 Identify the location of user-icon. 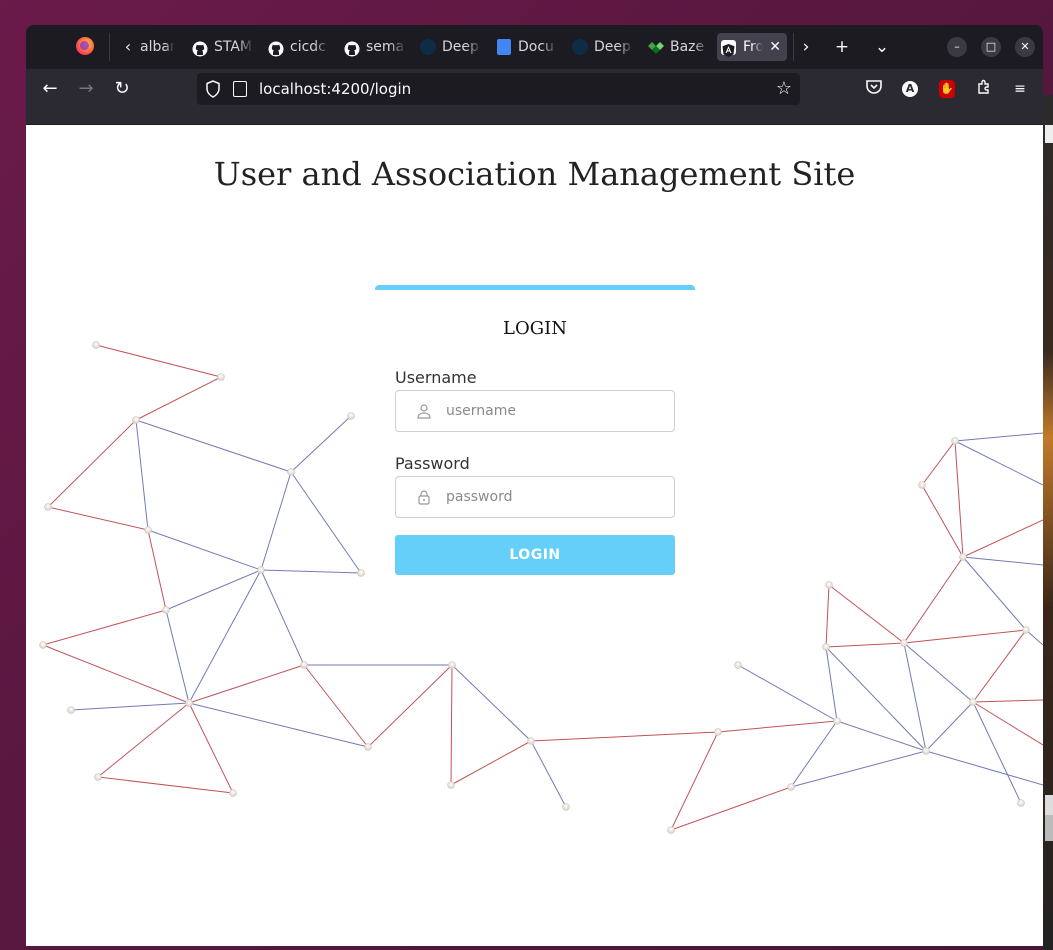
(424, 411).